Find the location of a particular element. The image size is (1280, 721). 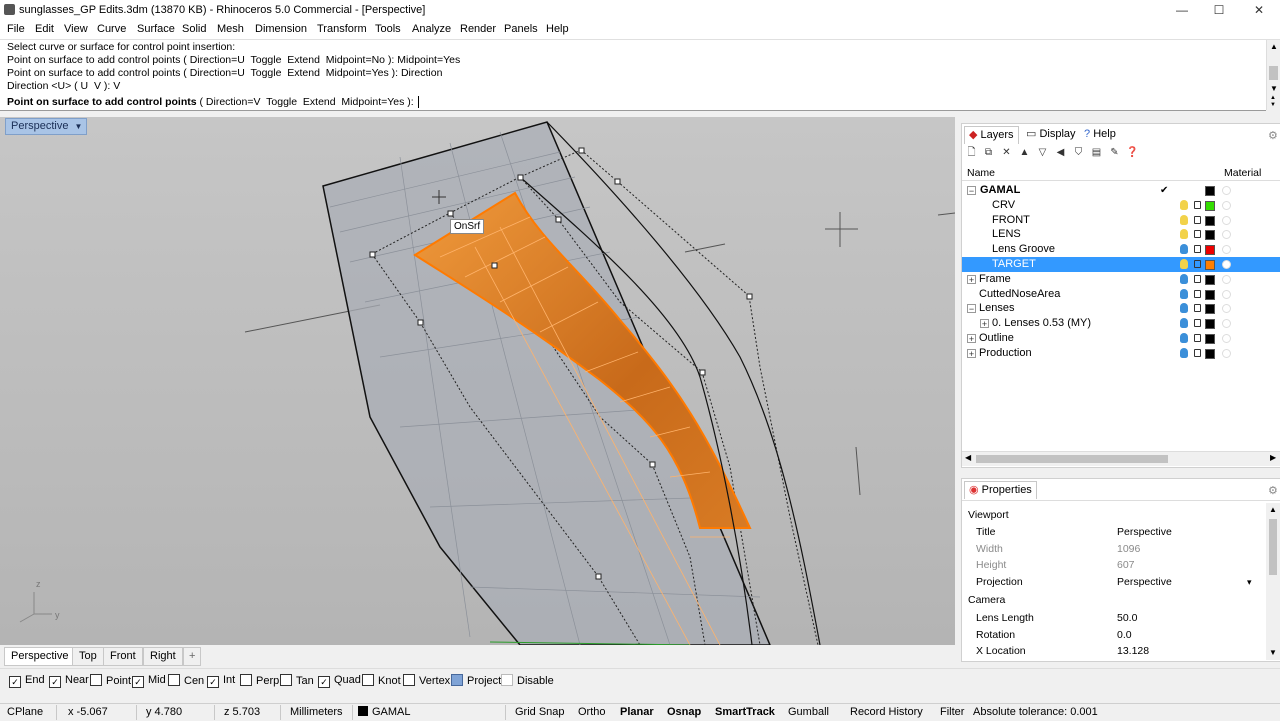

osnap-disable: Disable is located at coordinates (527, 680).